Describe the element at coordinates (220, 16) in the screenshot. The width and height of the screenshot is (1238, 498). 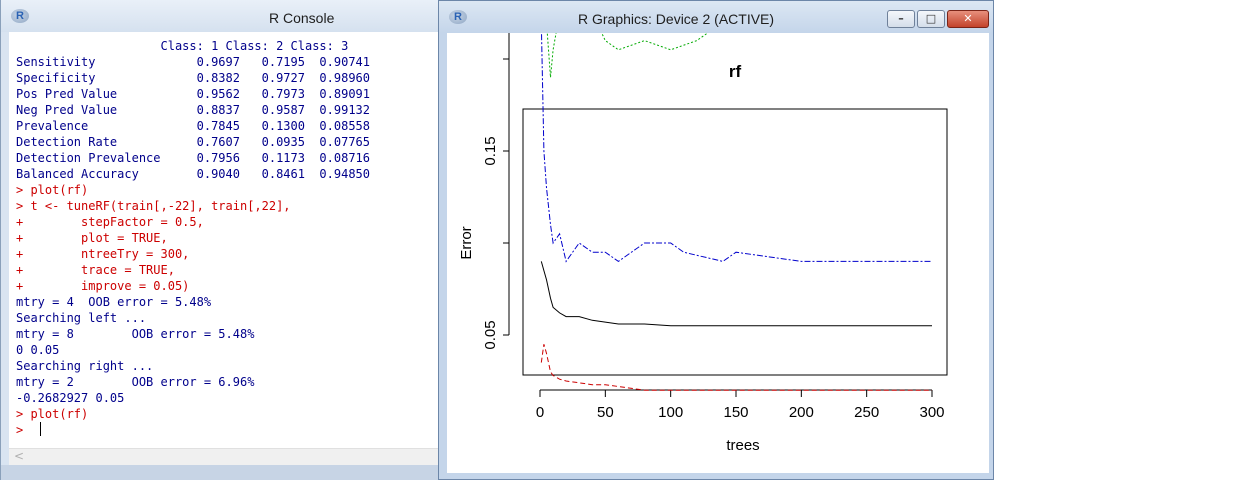
I see `console-titlebar: R R Console` at that location.